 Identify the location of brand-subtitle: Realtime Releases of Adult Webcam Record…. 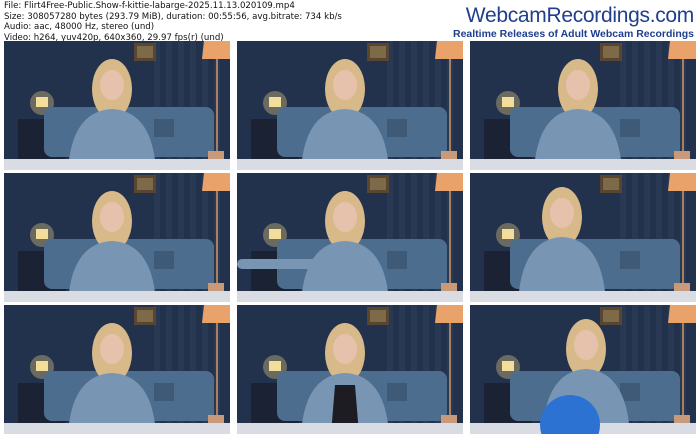
(573, 34).